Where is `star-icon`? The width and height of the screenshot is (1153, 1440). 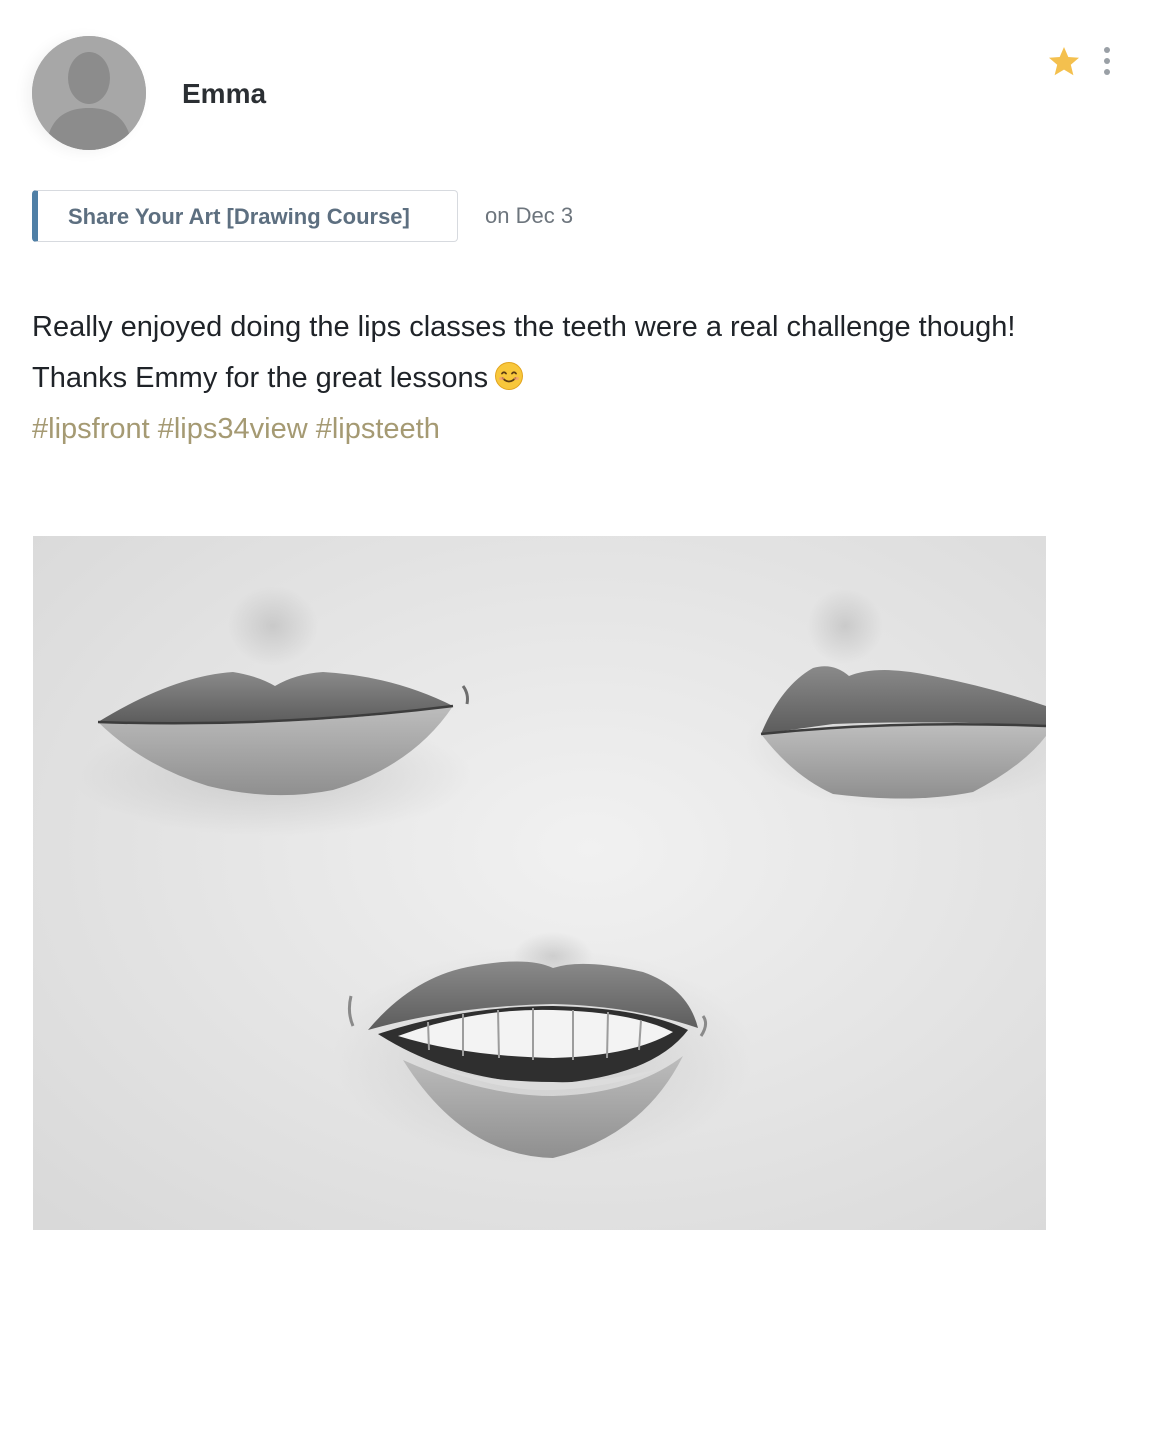
star-icon is located at coordinates (1064, 61).